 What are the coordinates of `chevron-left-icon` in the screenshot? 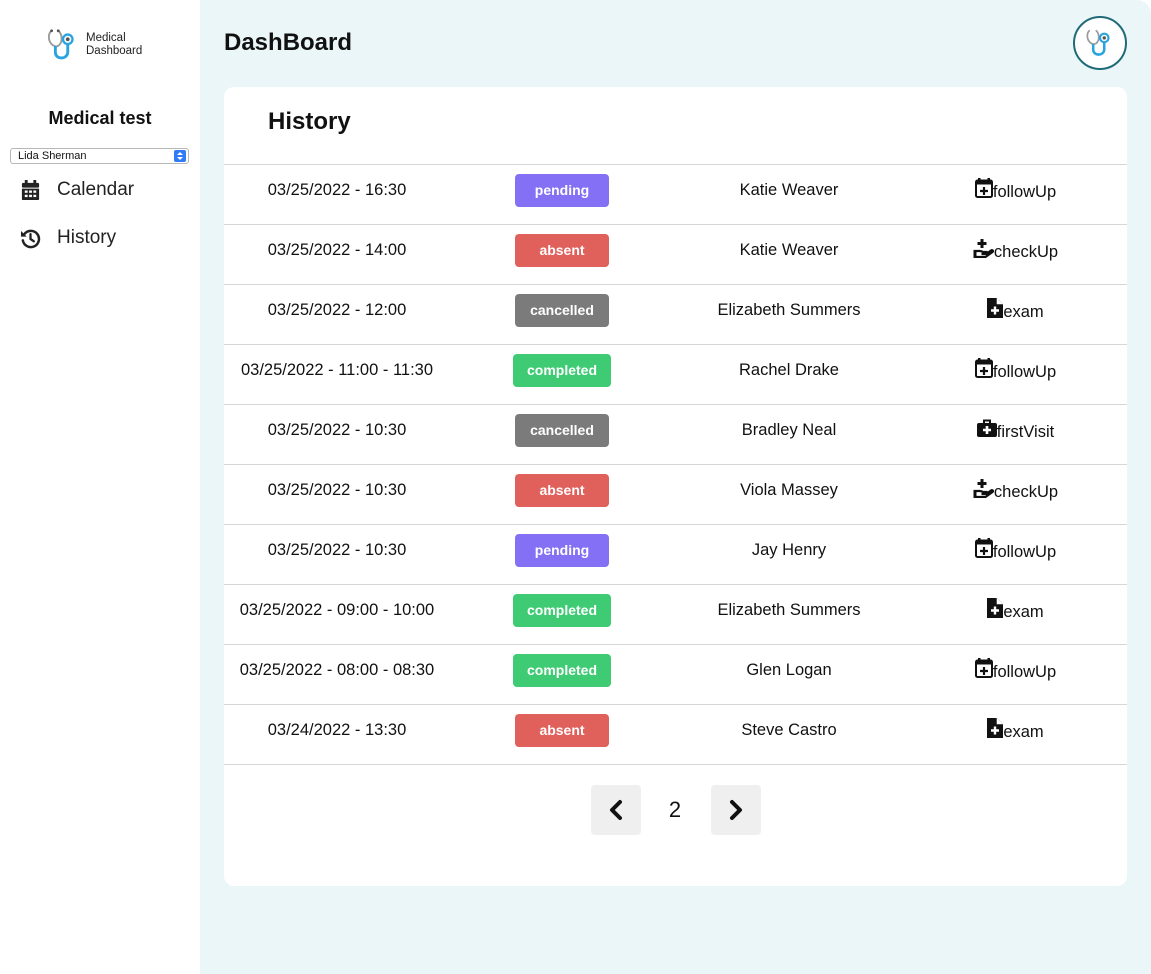 It's located at (616, 810).